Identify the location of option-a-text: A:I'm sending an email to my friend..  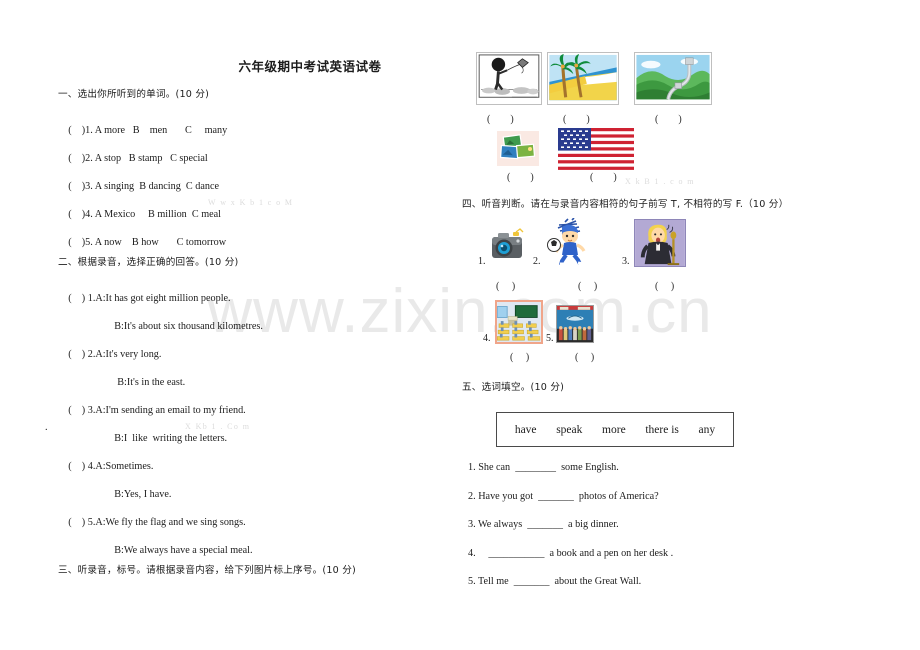
(170, 410).